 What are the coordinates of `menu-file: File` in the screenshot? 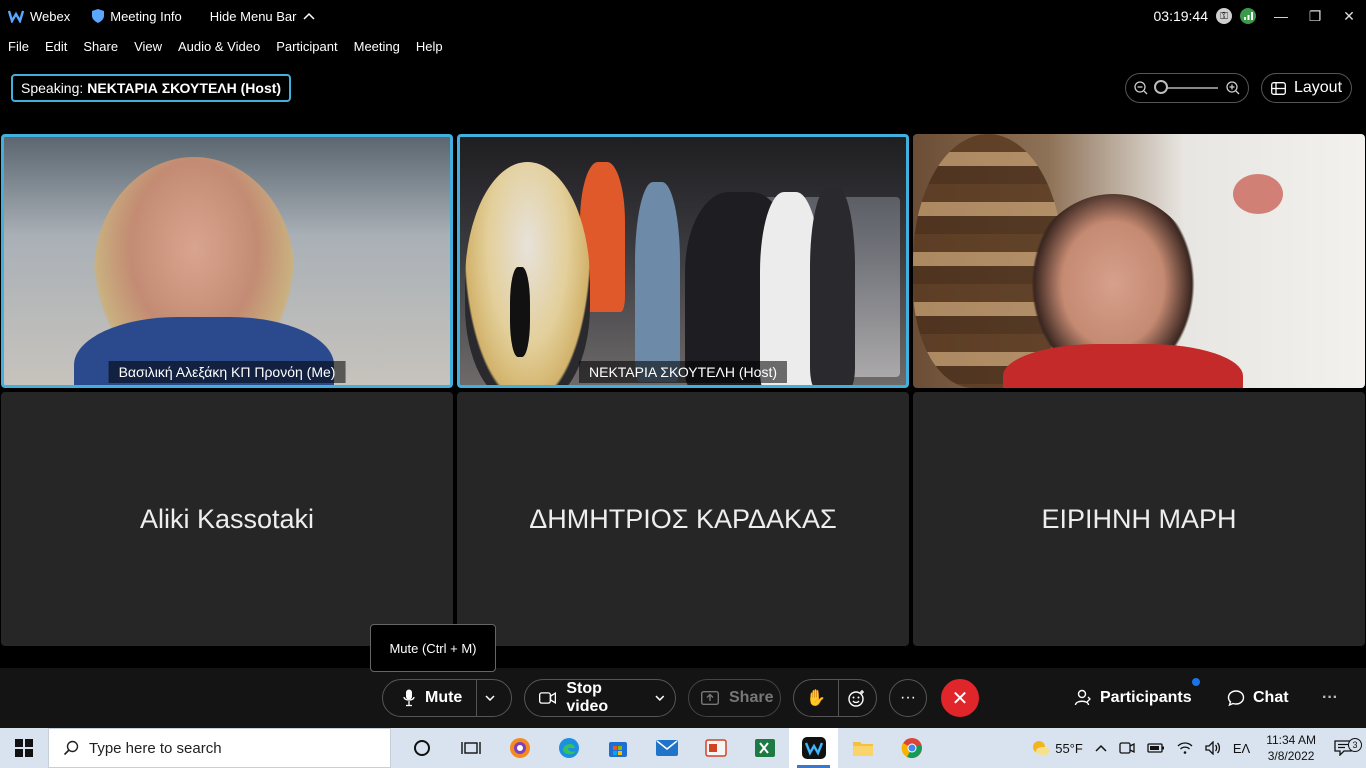 It's located at (18, 46).